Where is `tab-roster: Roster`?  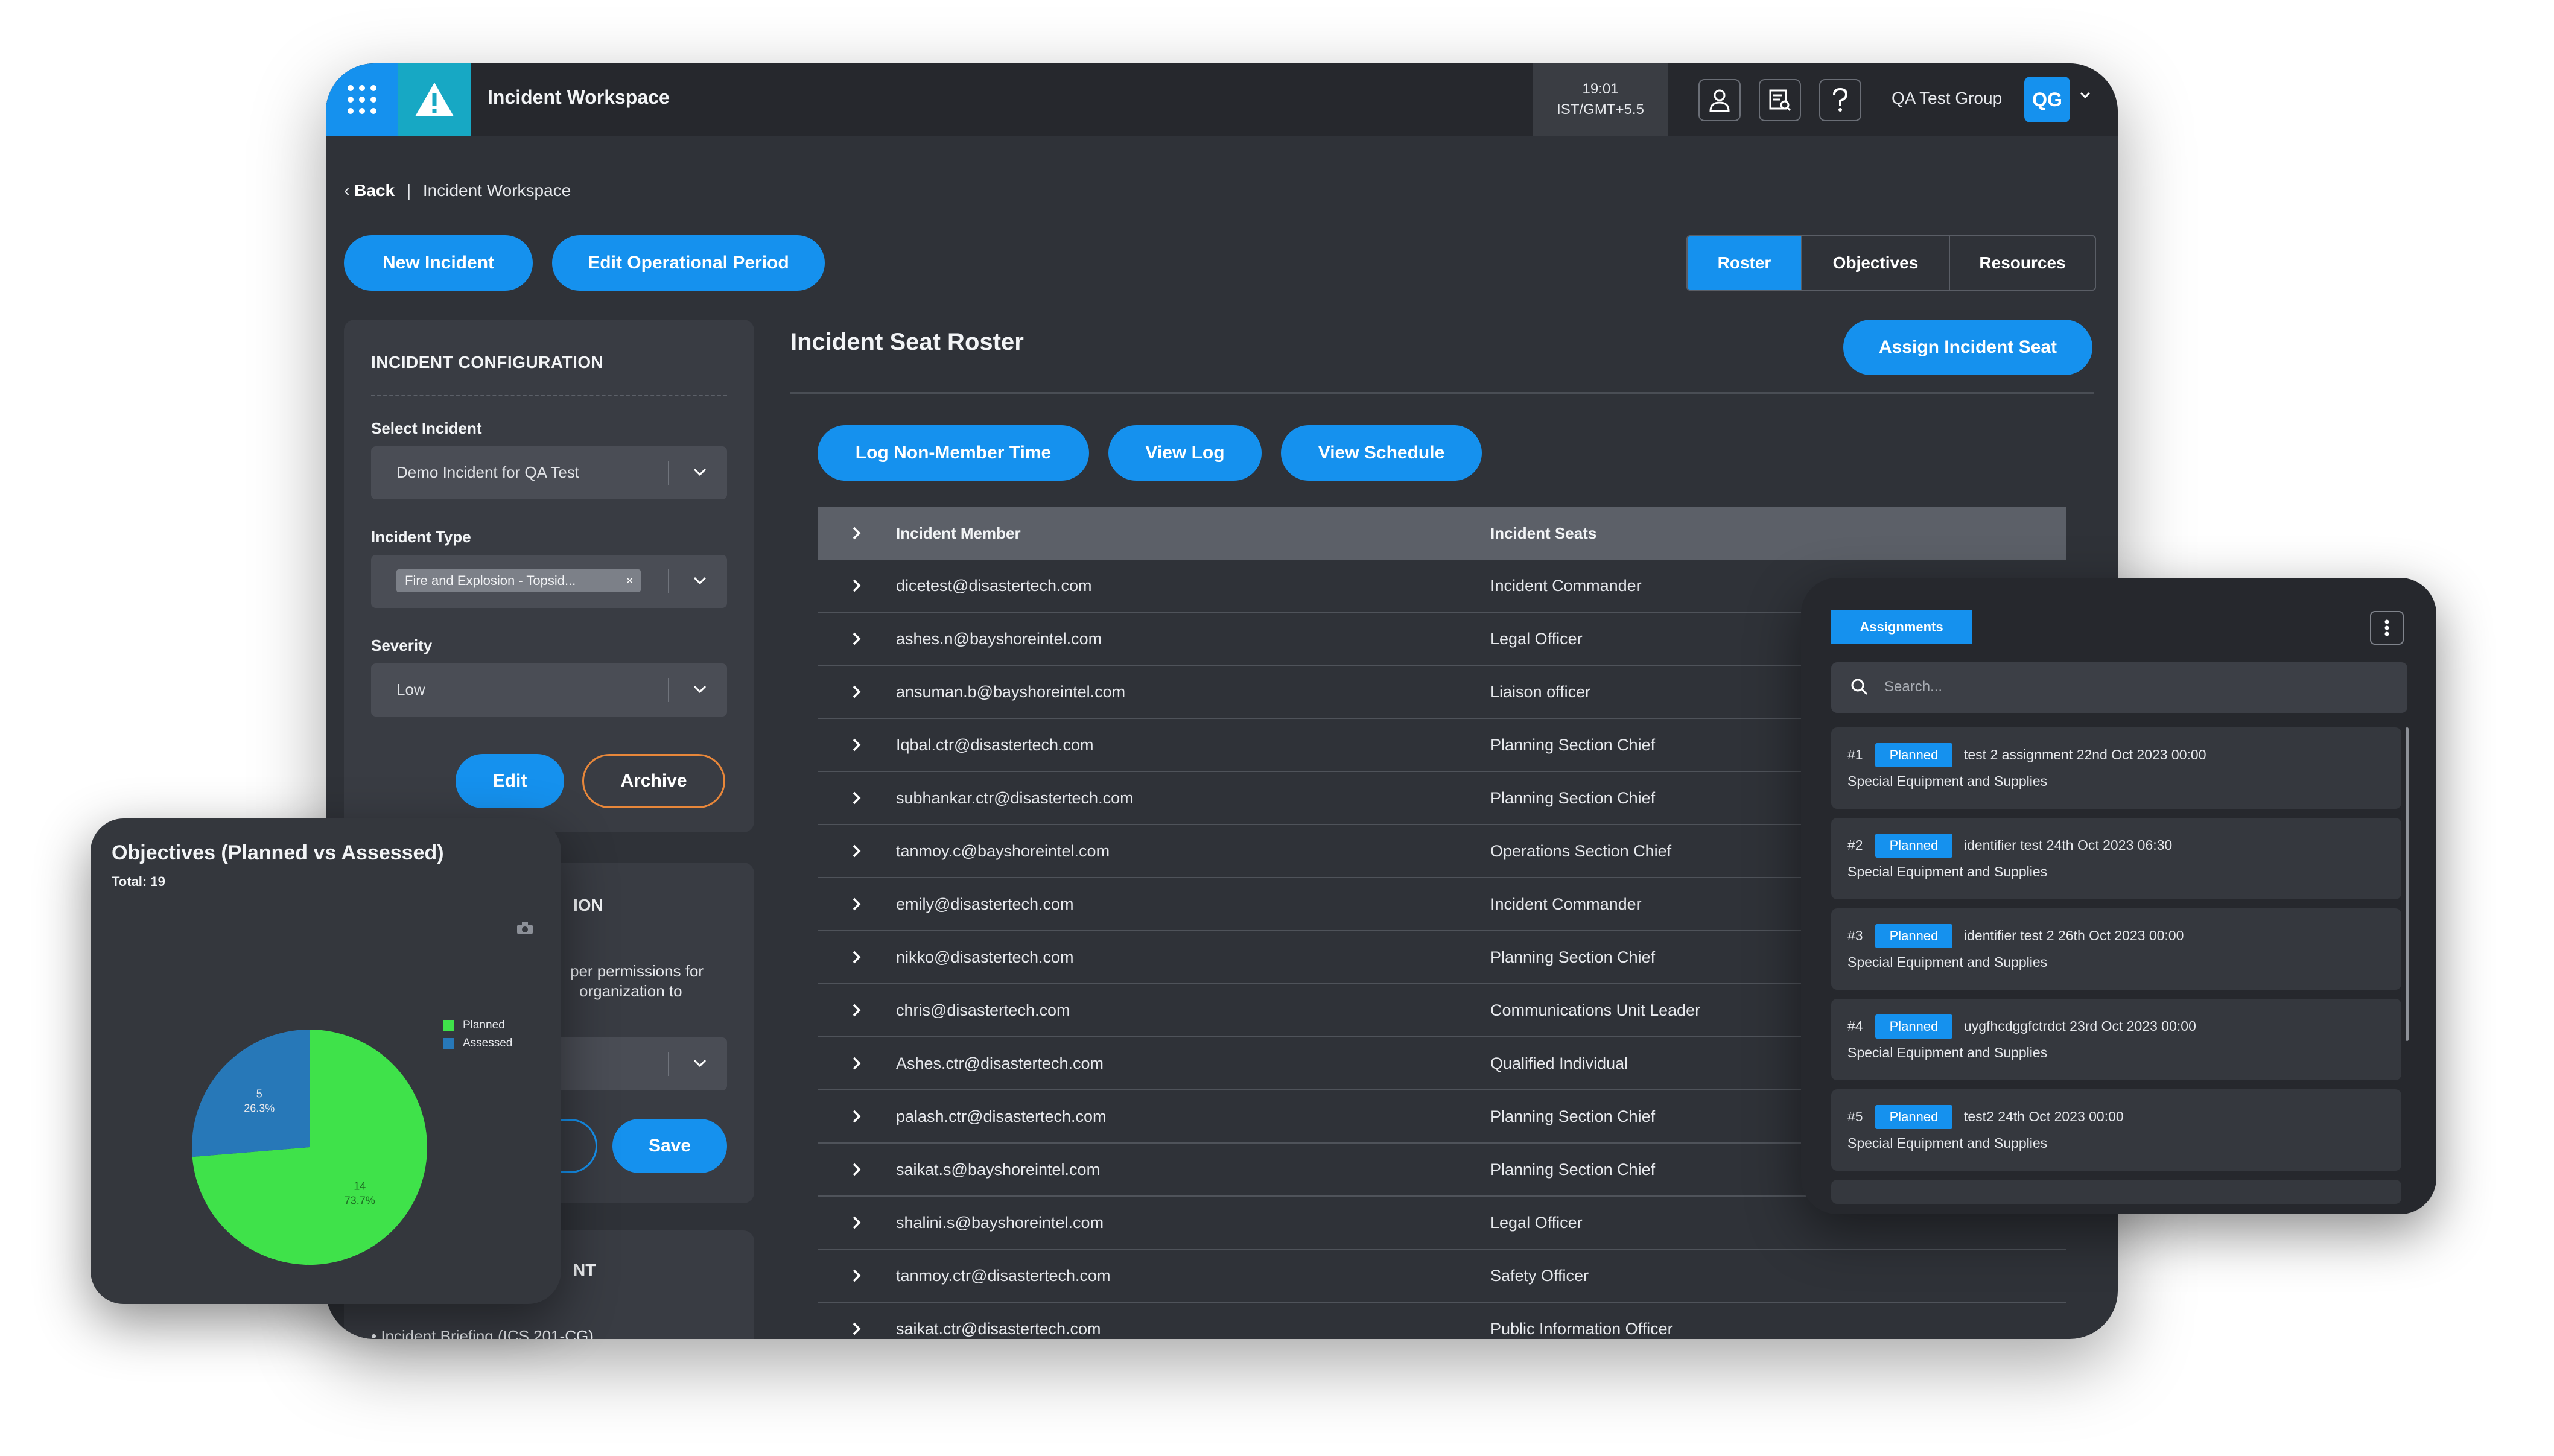
tab-roster: Roster is located at coordinates (1745, 263).